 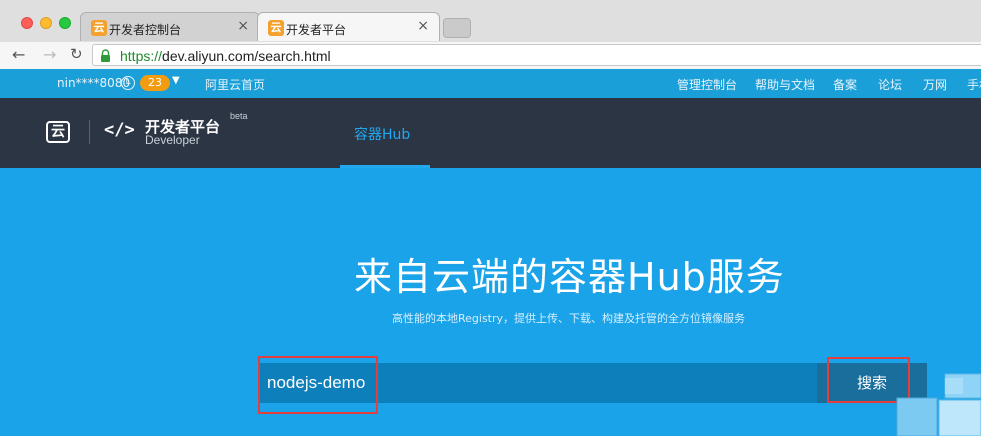 I want to click on message-count-badge: 23, so click(x=155, y=83).